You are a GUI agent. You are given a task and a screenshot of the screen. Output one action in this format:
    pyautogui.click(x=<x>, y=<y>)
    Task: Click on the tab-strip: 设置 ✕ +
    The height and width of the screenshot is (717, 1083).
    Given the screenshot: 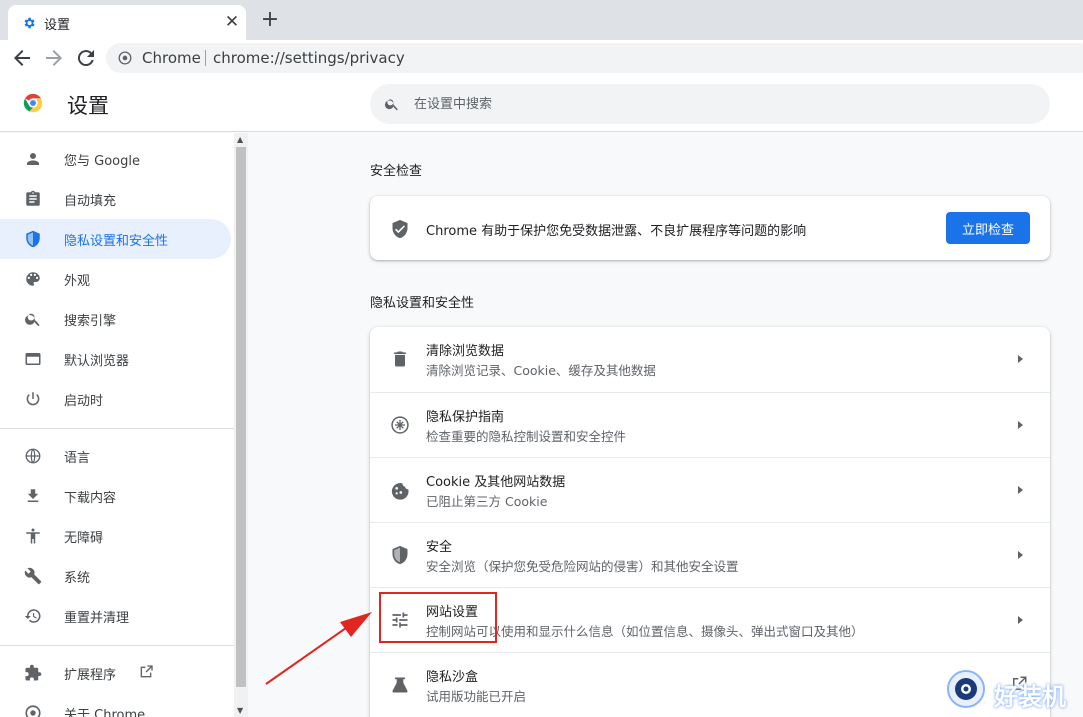 What is the action you would take?
    pyautogui.click(x=541, y=20)
    